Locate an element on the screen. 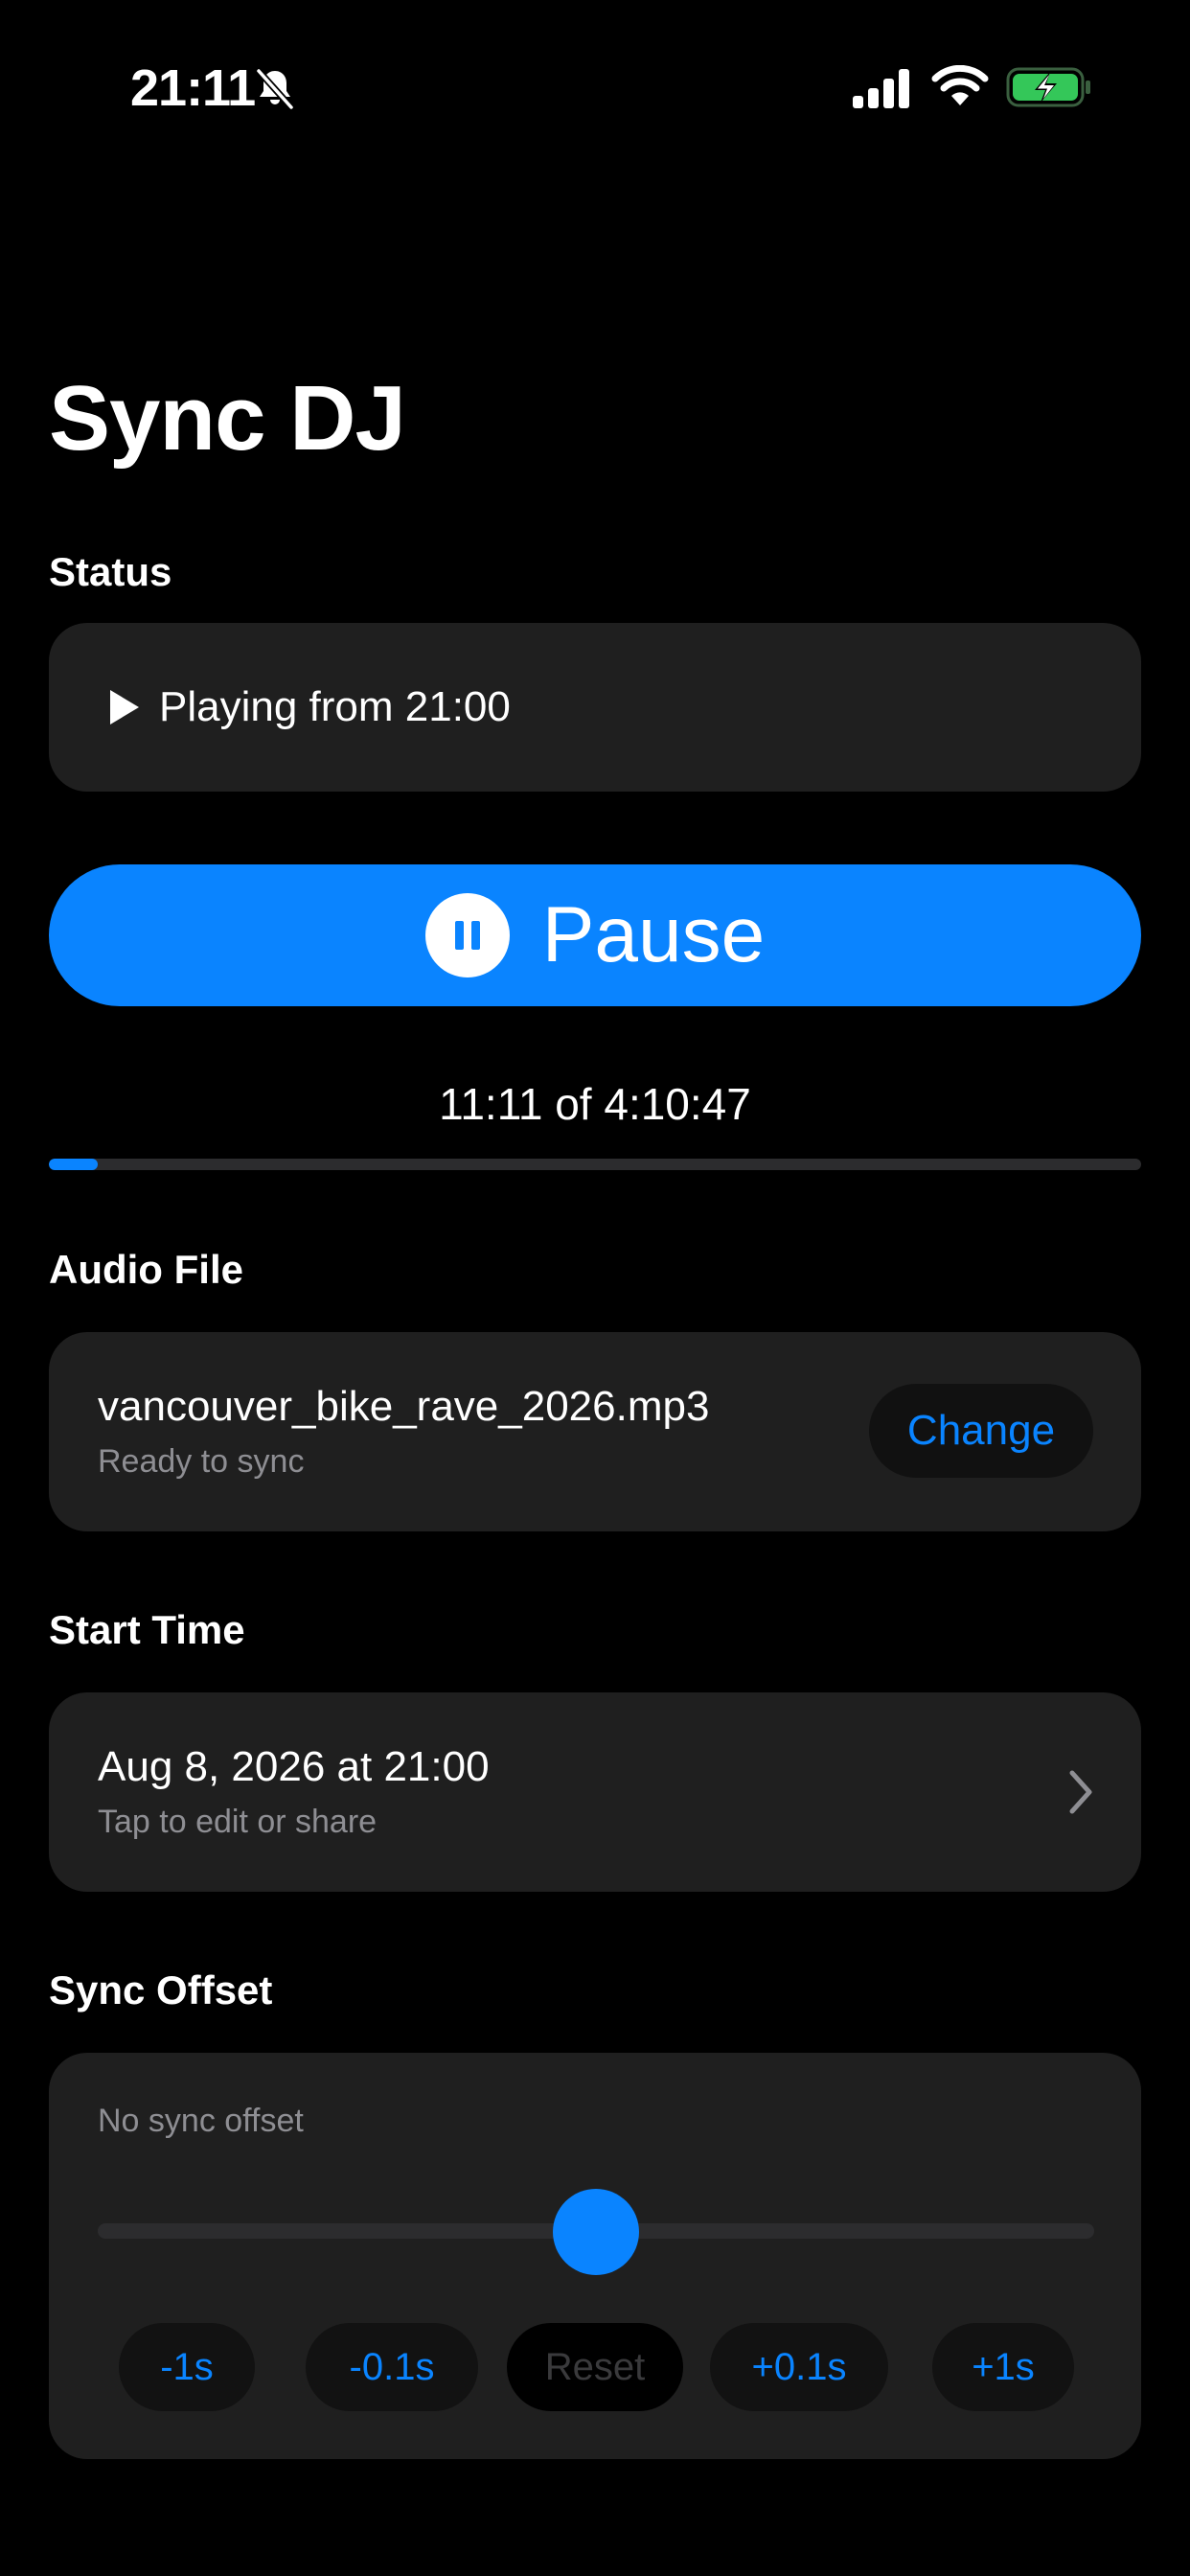  pause-circle-icon is located at coordinates (467, 935).